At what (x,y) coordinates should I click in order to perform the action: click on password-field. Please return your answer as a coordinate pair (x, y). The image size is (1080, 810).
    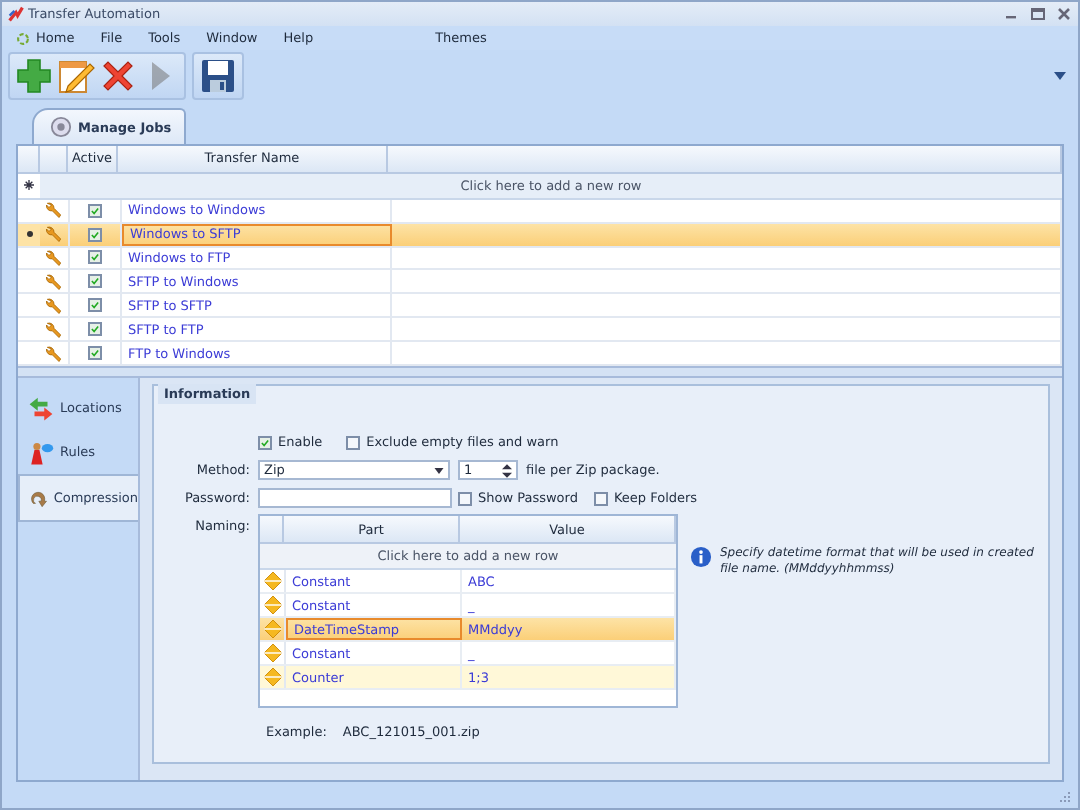
    Looking at the image, I should click on (355, 498).